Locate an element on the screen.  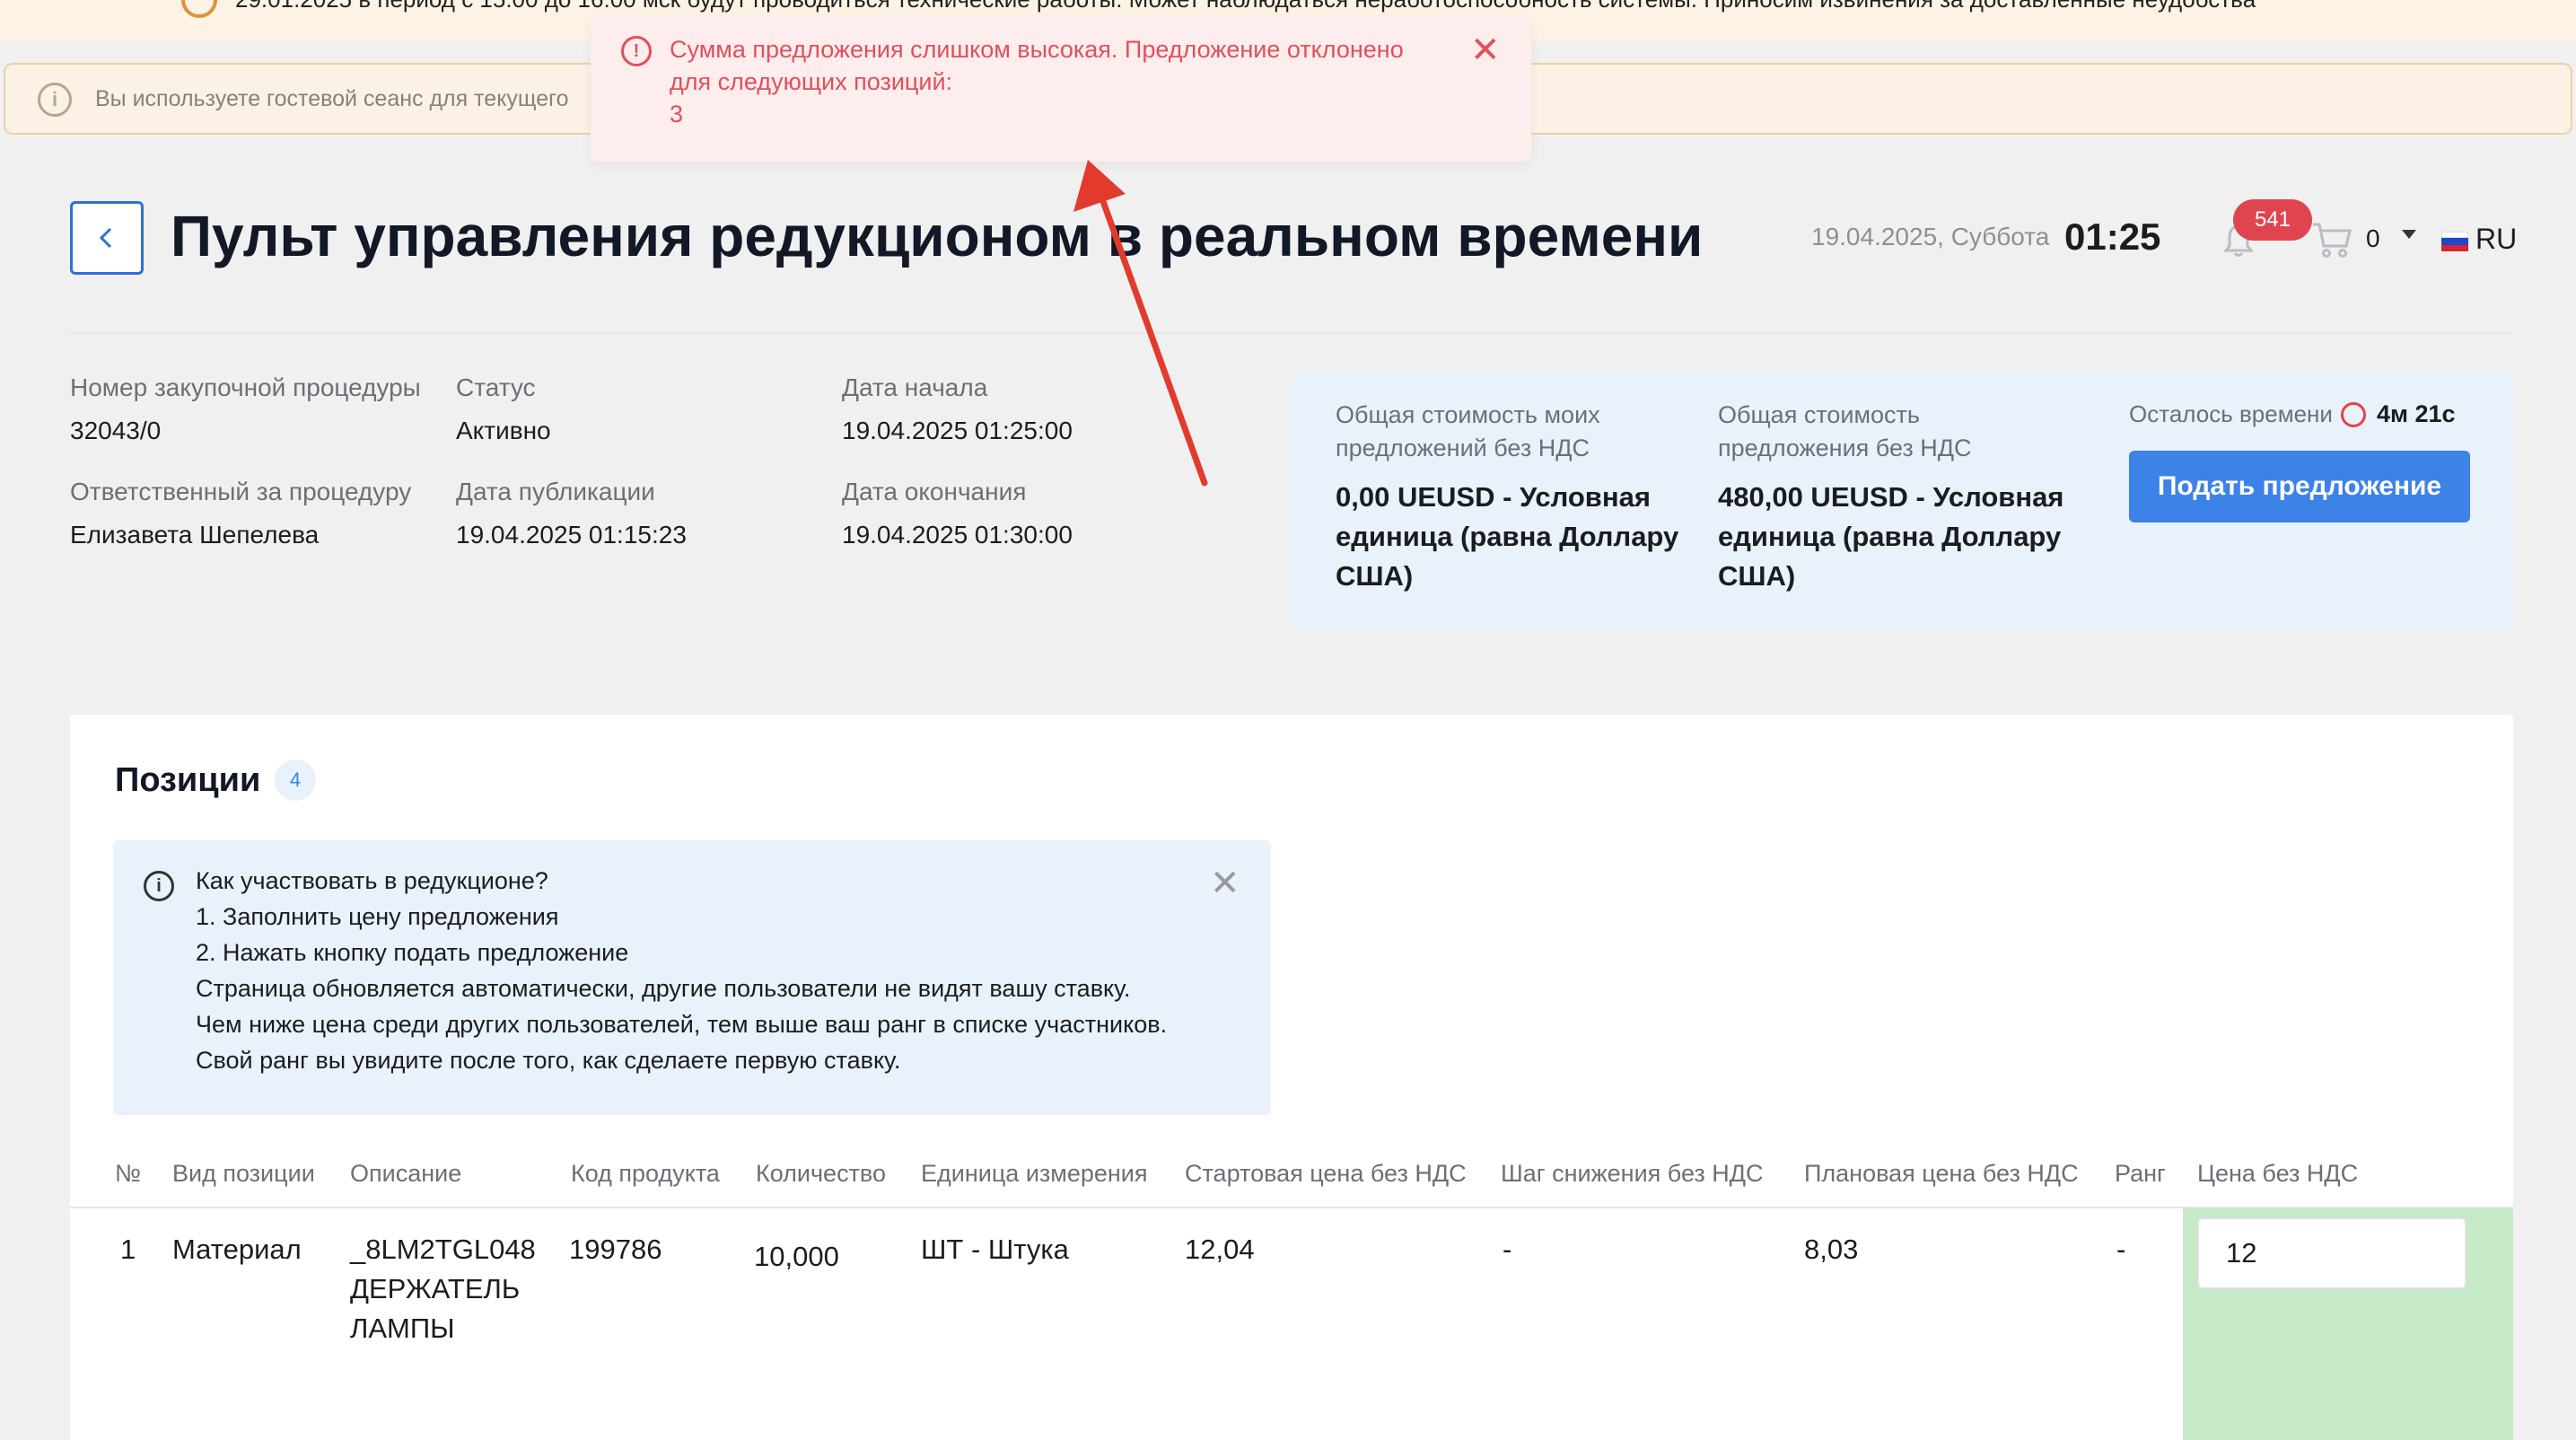
annotation-arrow is located at coordinates (1140, 323).